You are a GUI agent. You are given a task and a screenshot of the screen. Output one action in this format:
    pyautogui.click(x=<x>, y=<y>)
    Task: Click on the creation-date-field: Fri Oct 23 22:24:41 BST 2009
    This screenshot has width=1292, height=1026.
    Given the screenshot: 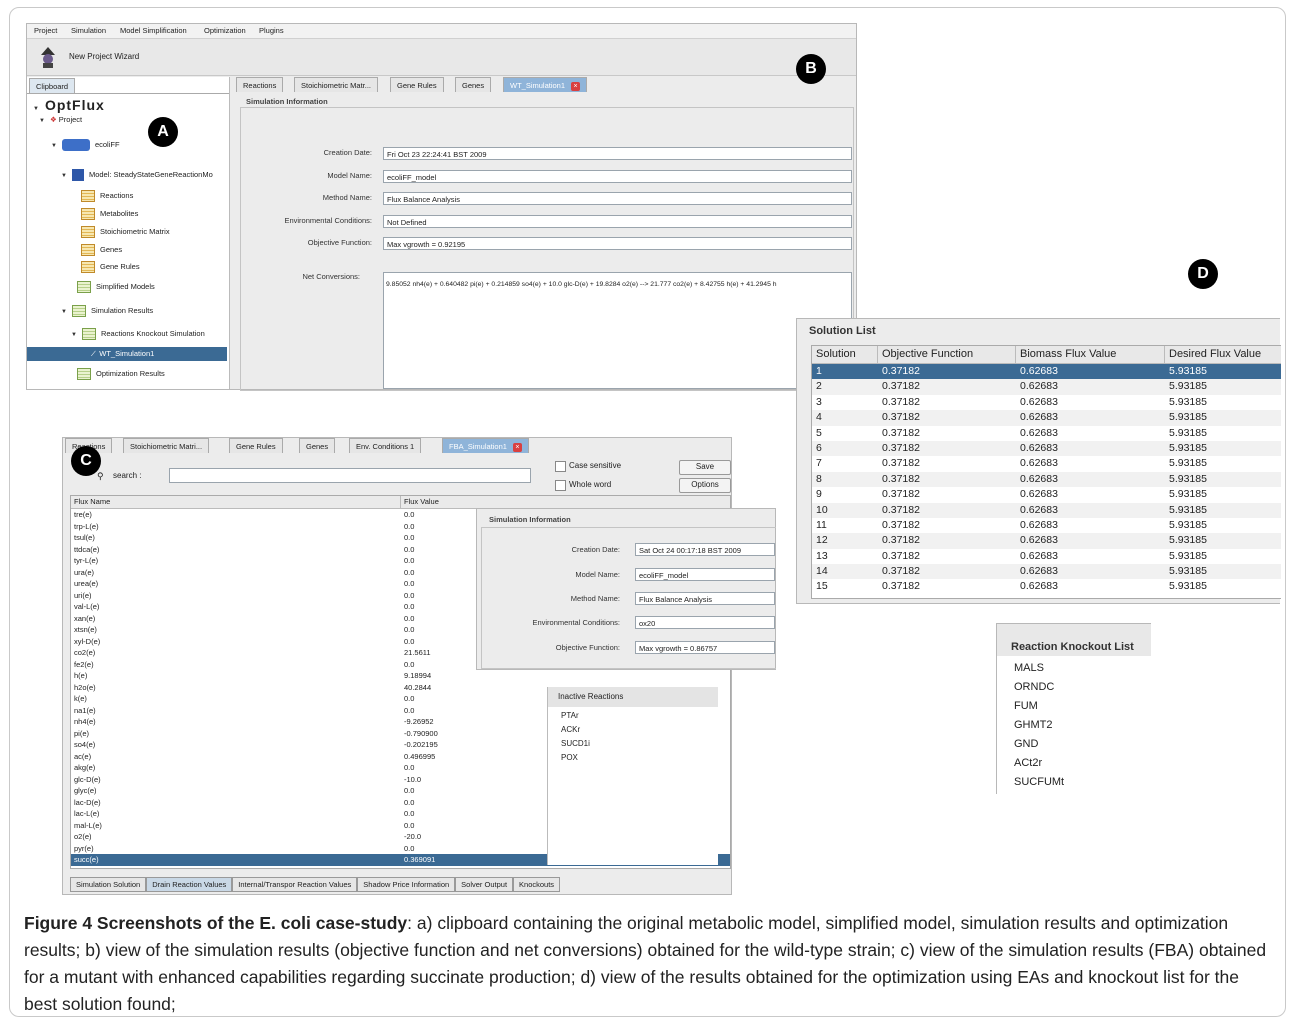 What is the action you would take?
    pyautogui.click(x=617, y=153)
    